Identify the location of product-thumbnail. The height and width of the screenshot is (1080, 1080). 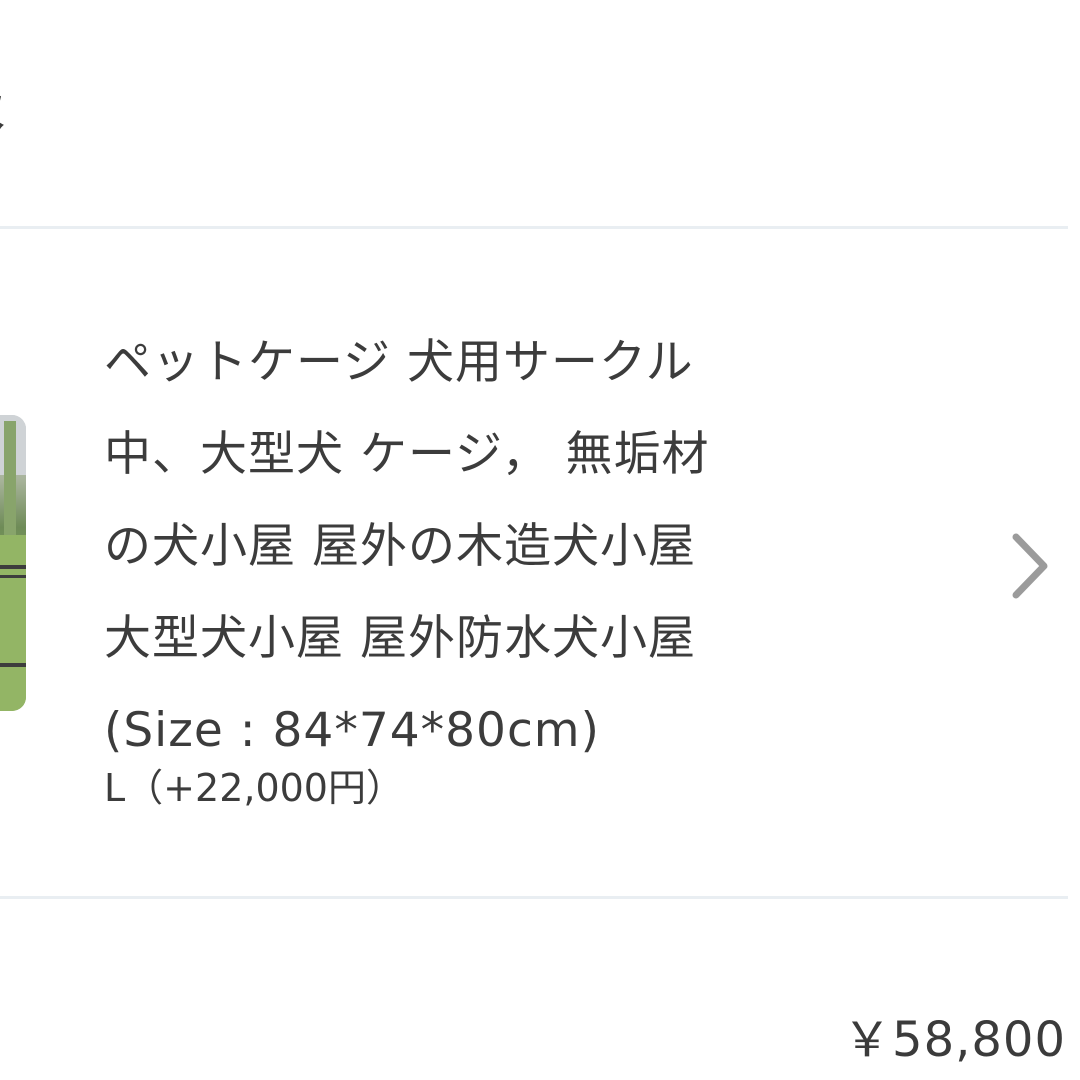
(13, 563).